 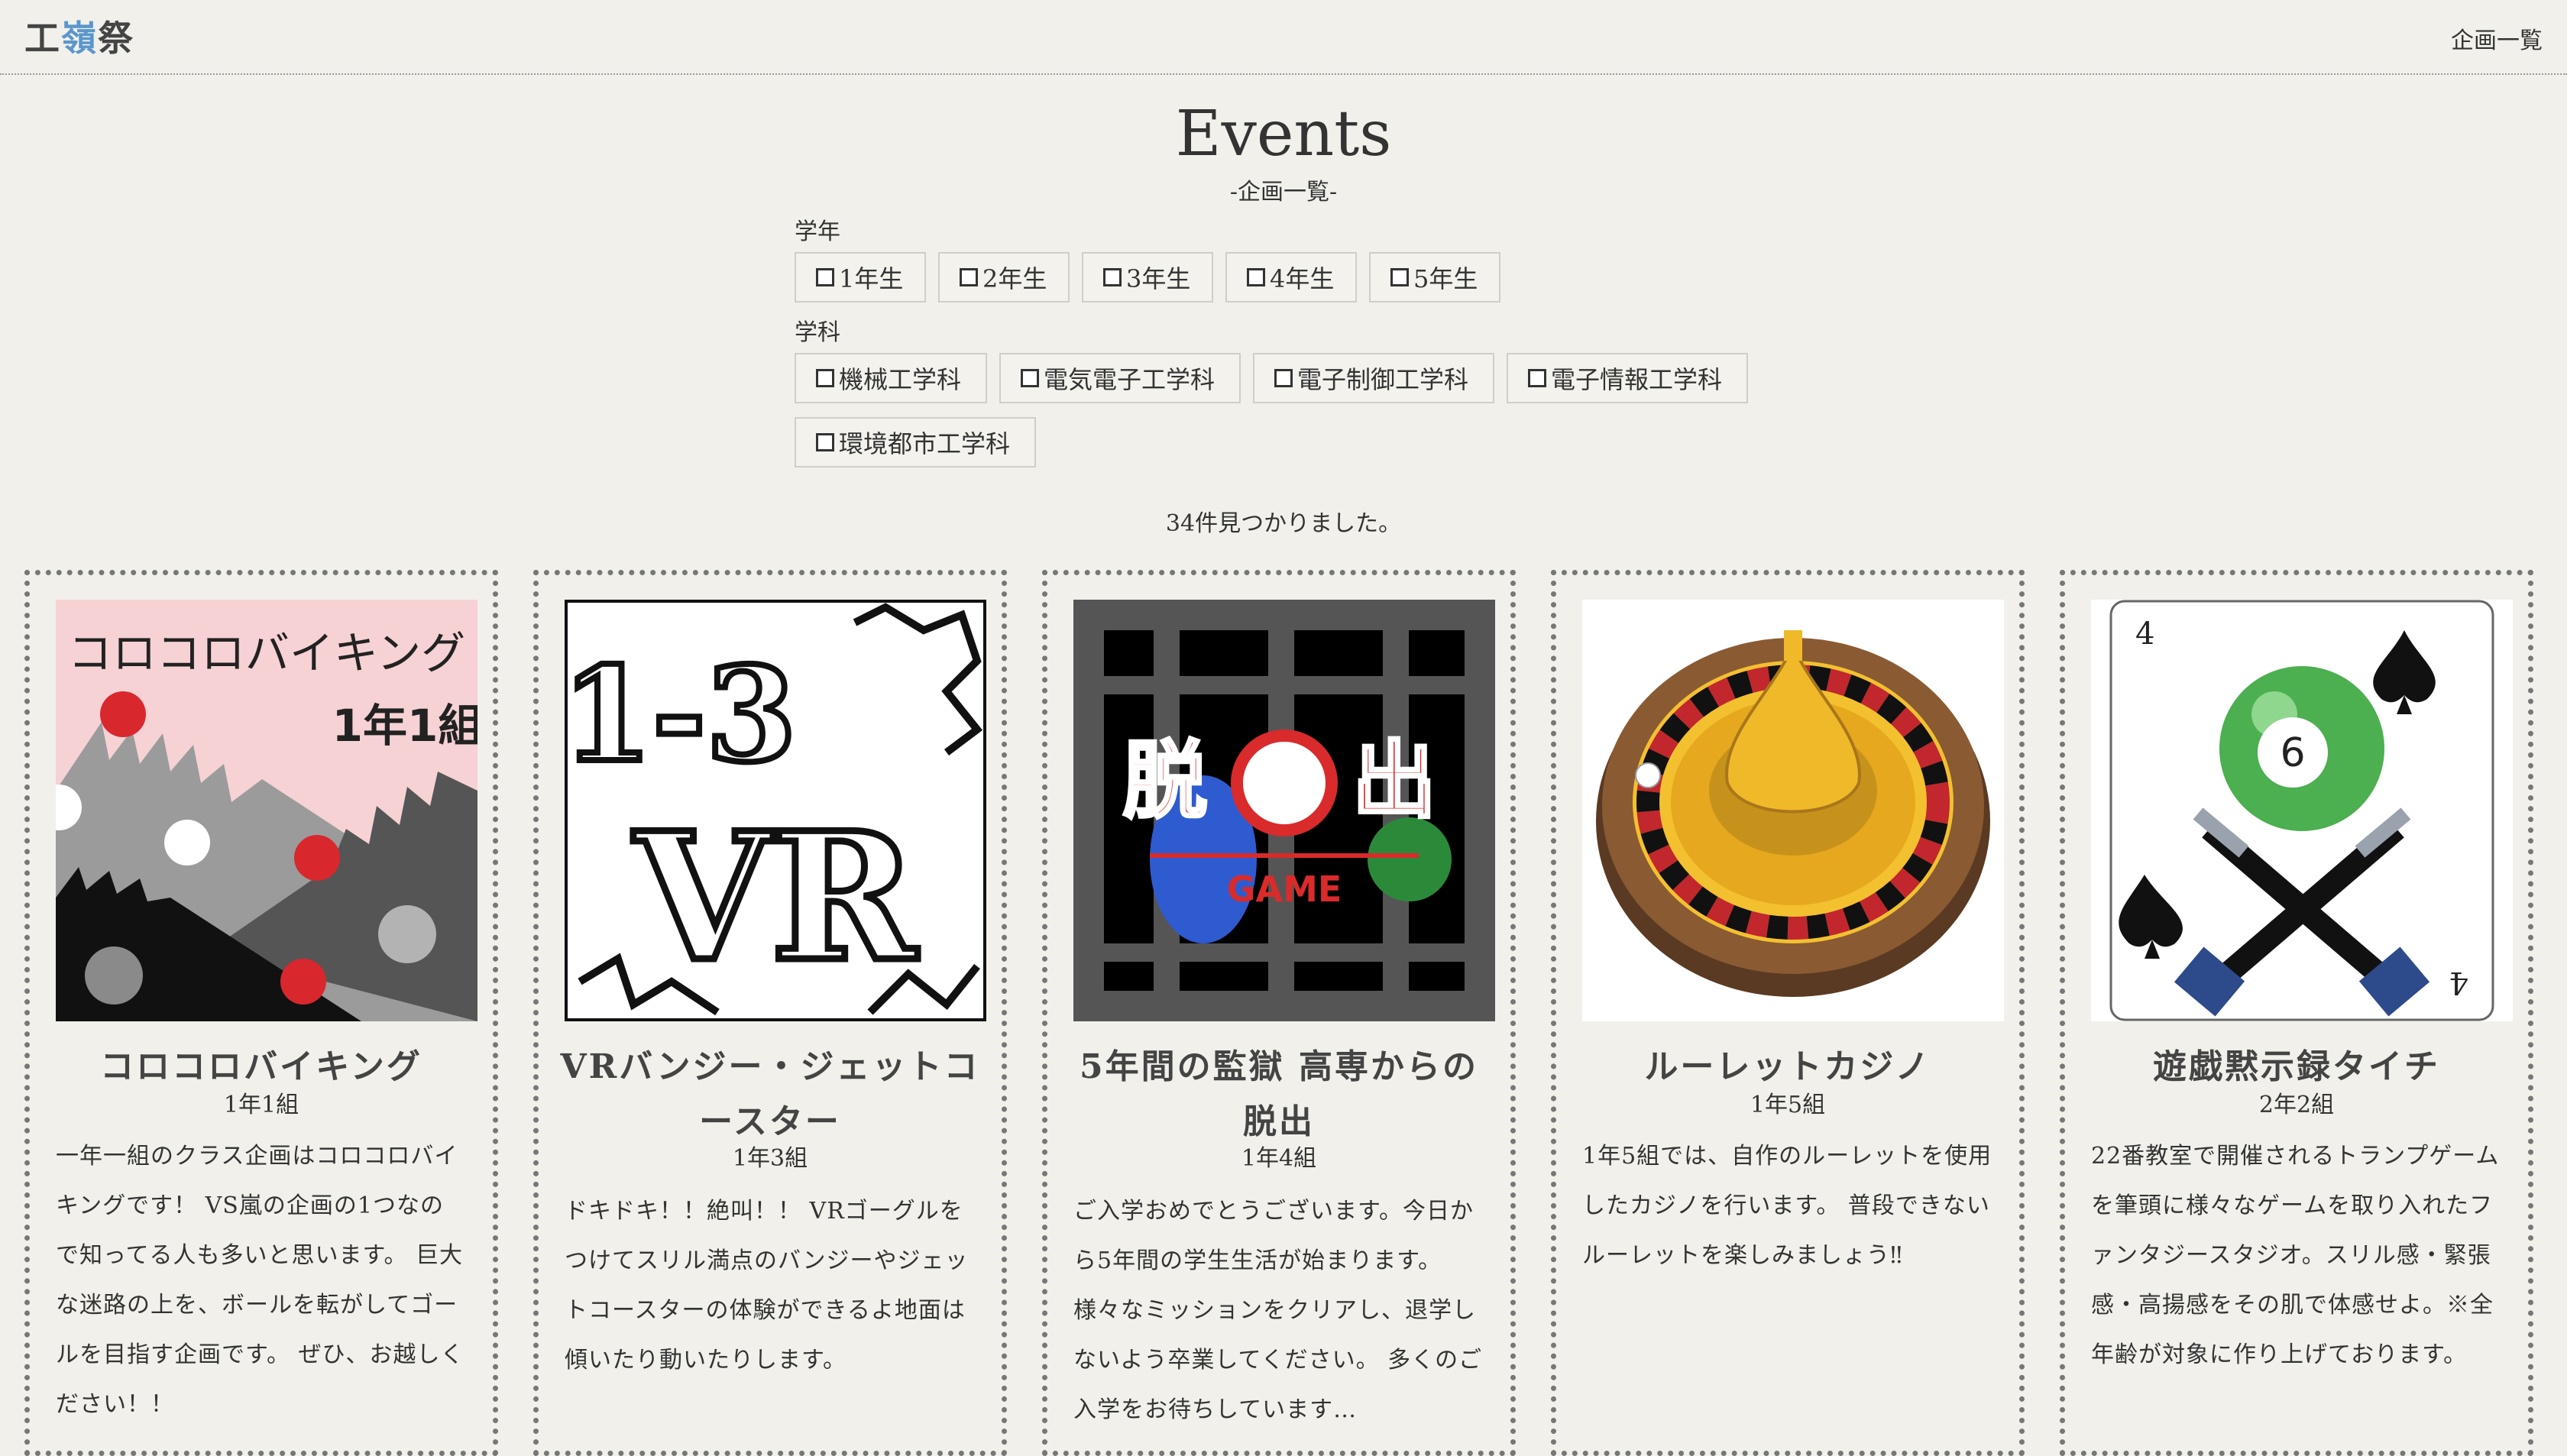 What do you see at coordinates (1120, 378) in the screenshot?
I see `dept-filter-electrical: 電気電子工学科` at bounding box center [1120, 378].